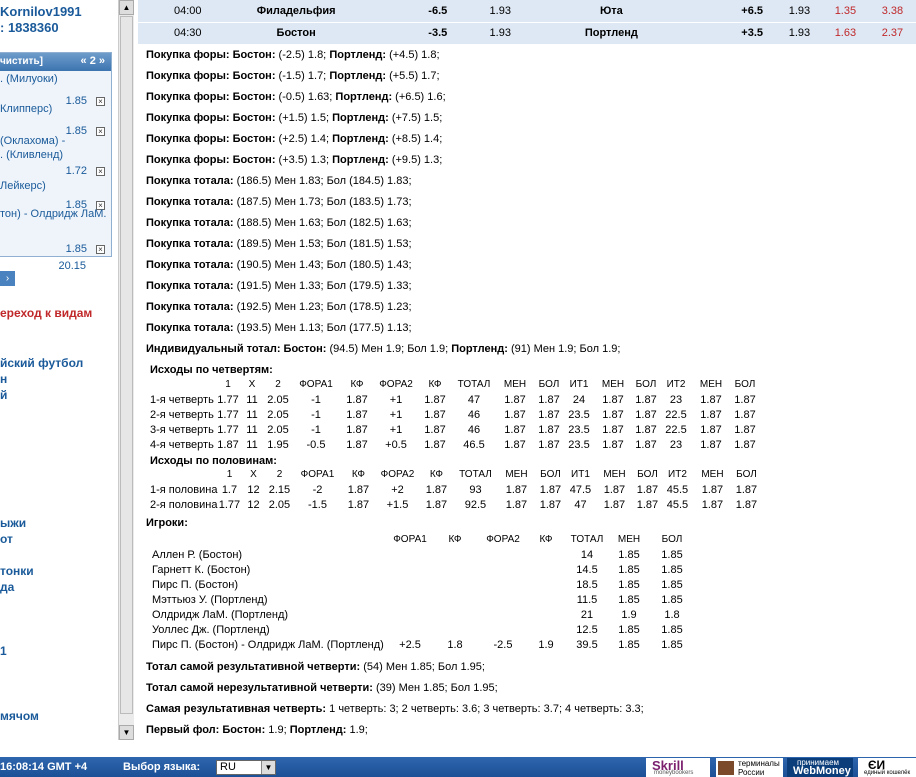 Image resolution: width=916 pixels, height=777 pixels. What do you see at coordinates (41, 11) in the screenshot?
I see `user-name: Kornilov1991` at bounding box center [41, 11].